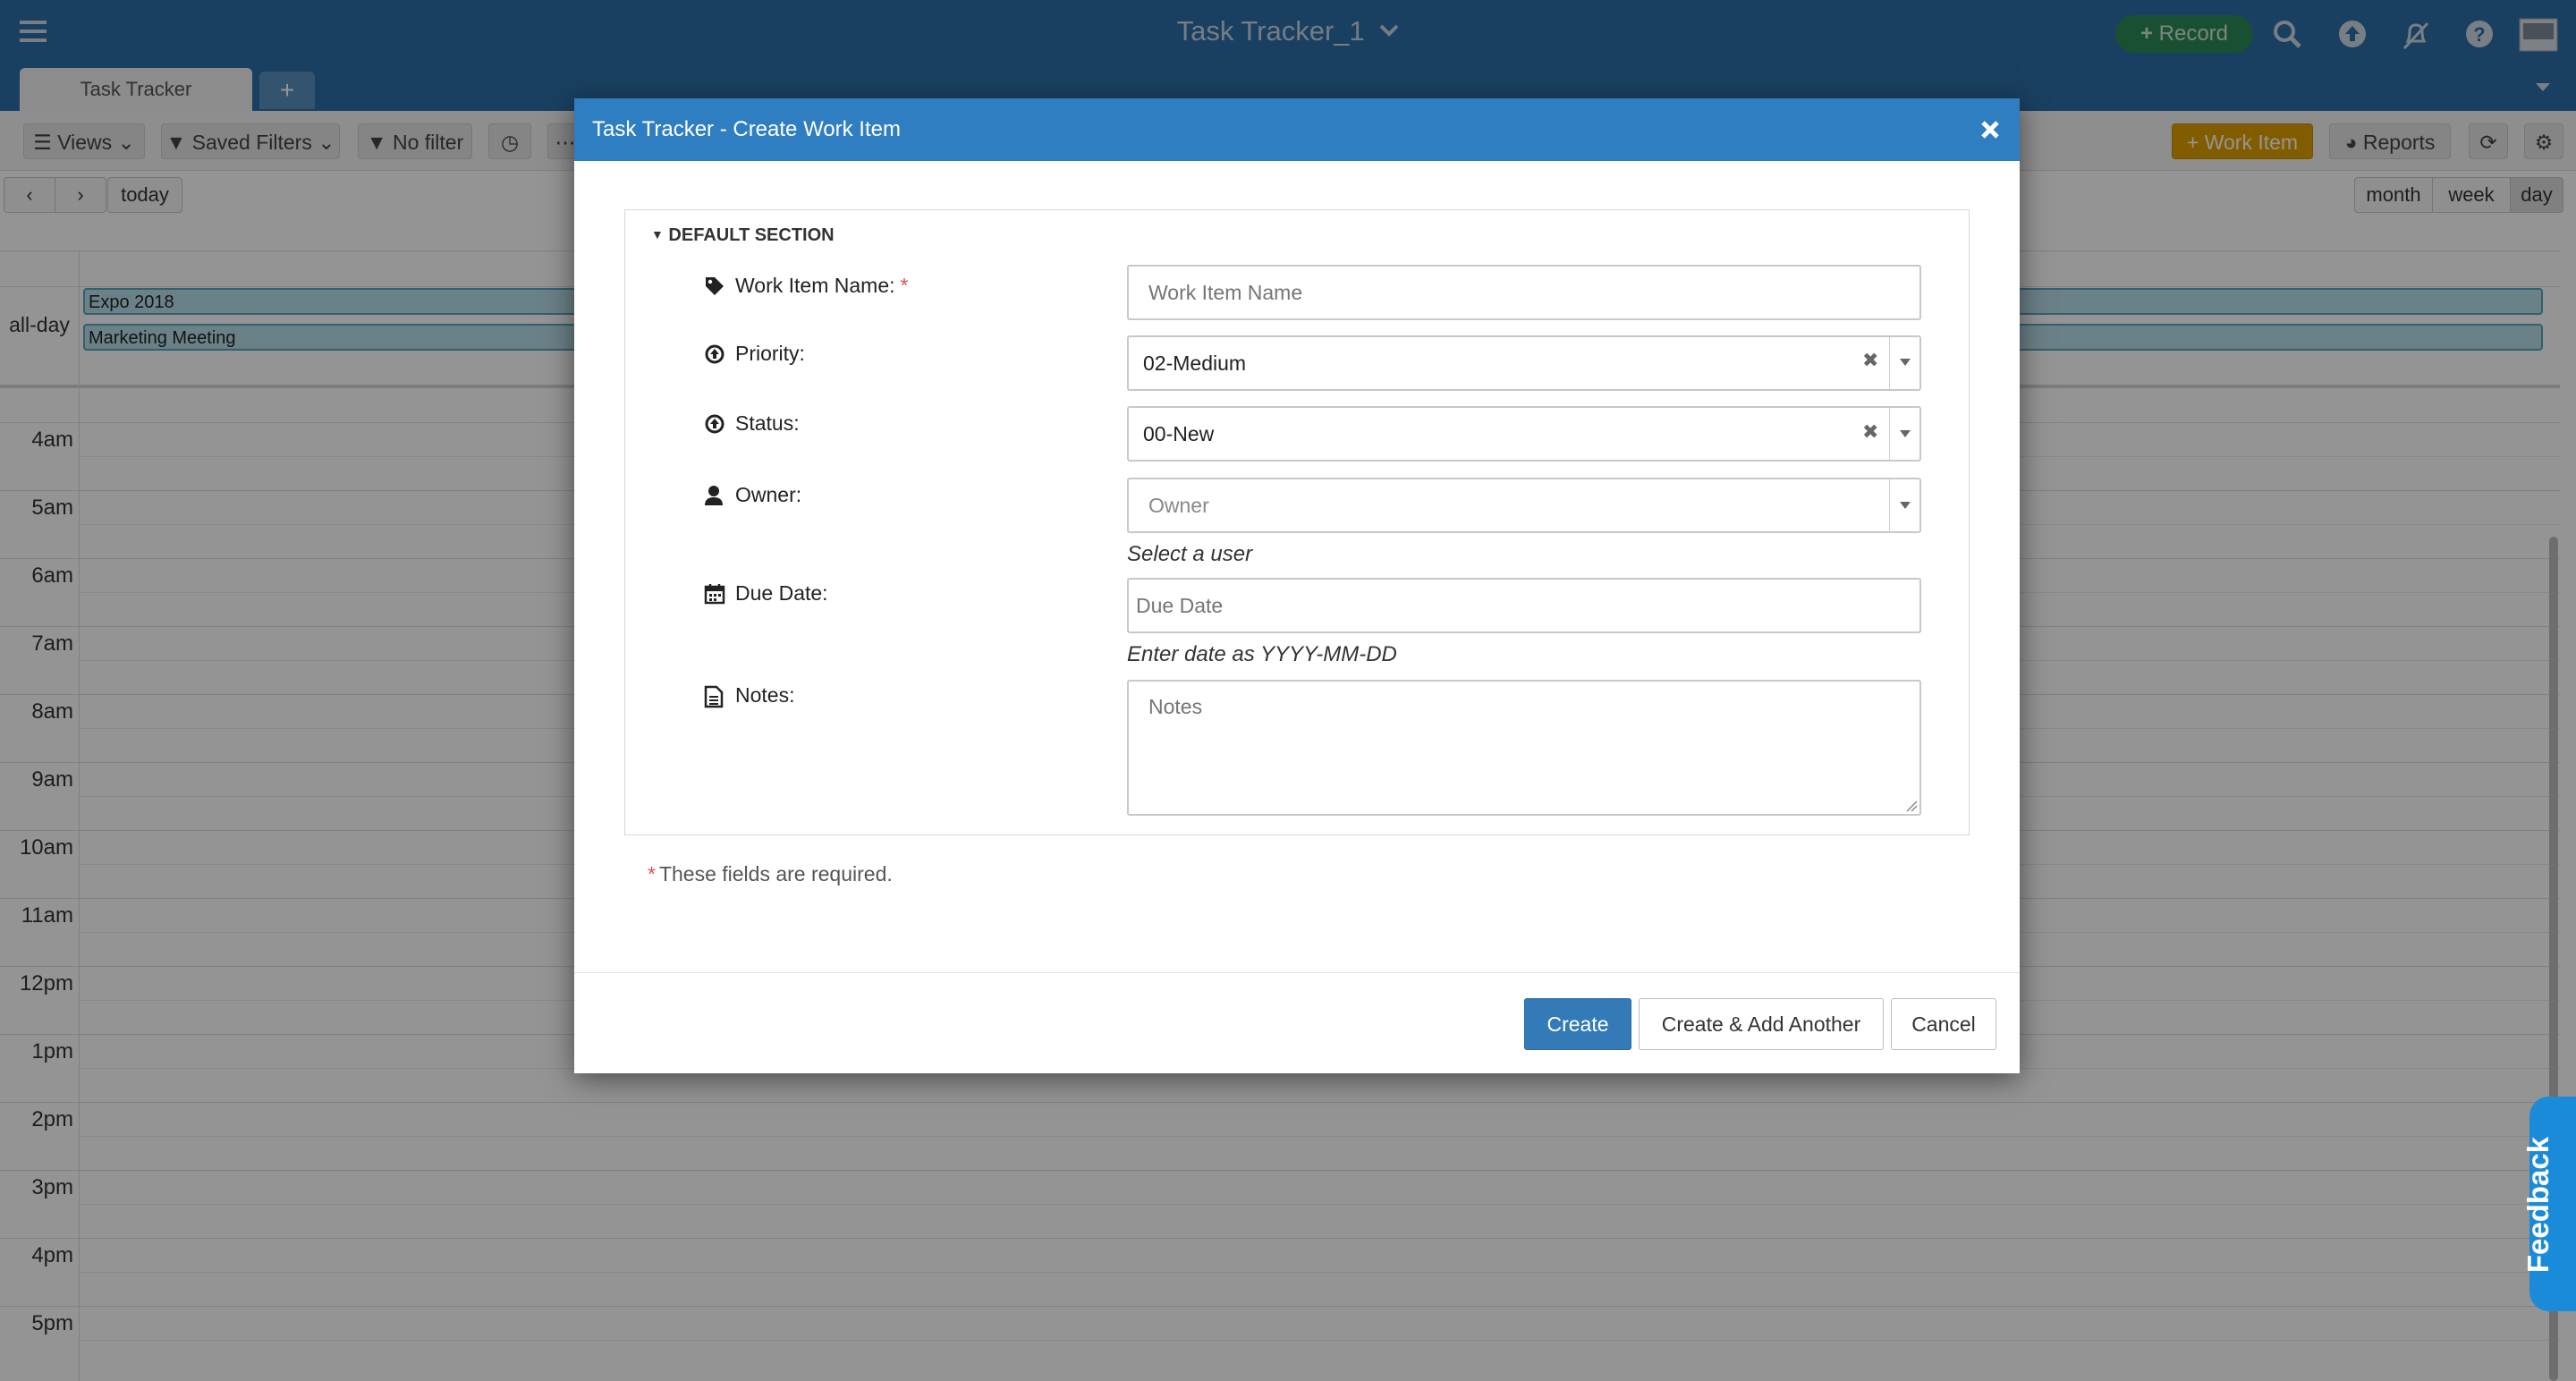  What do you see at coordinates (1179, 433) in the screenshot?
I see `status-value: 00-New` at bounding box center [1179, 433].